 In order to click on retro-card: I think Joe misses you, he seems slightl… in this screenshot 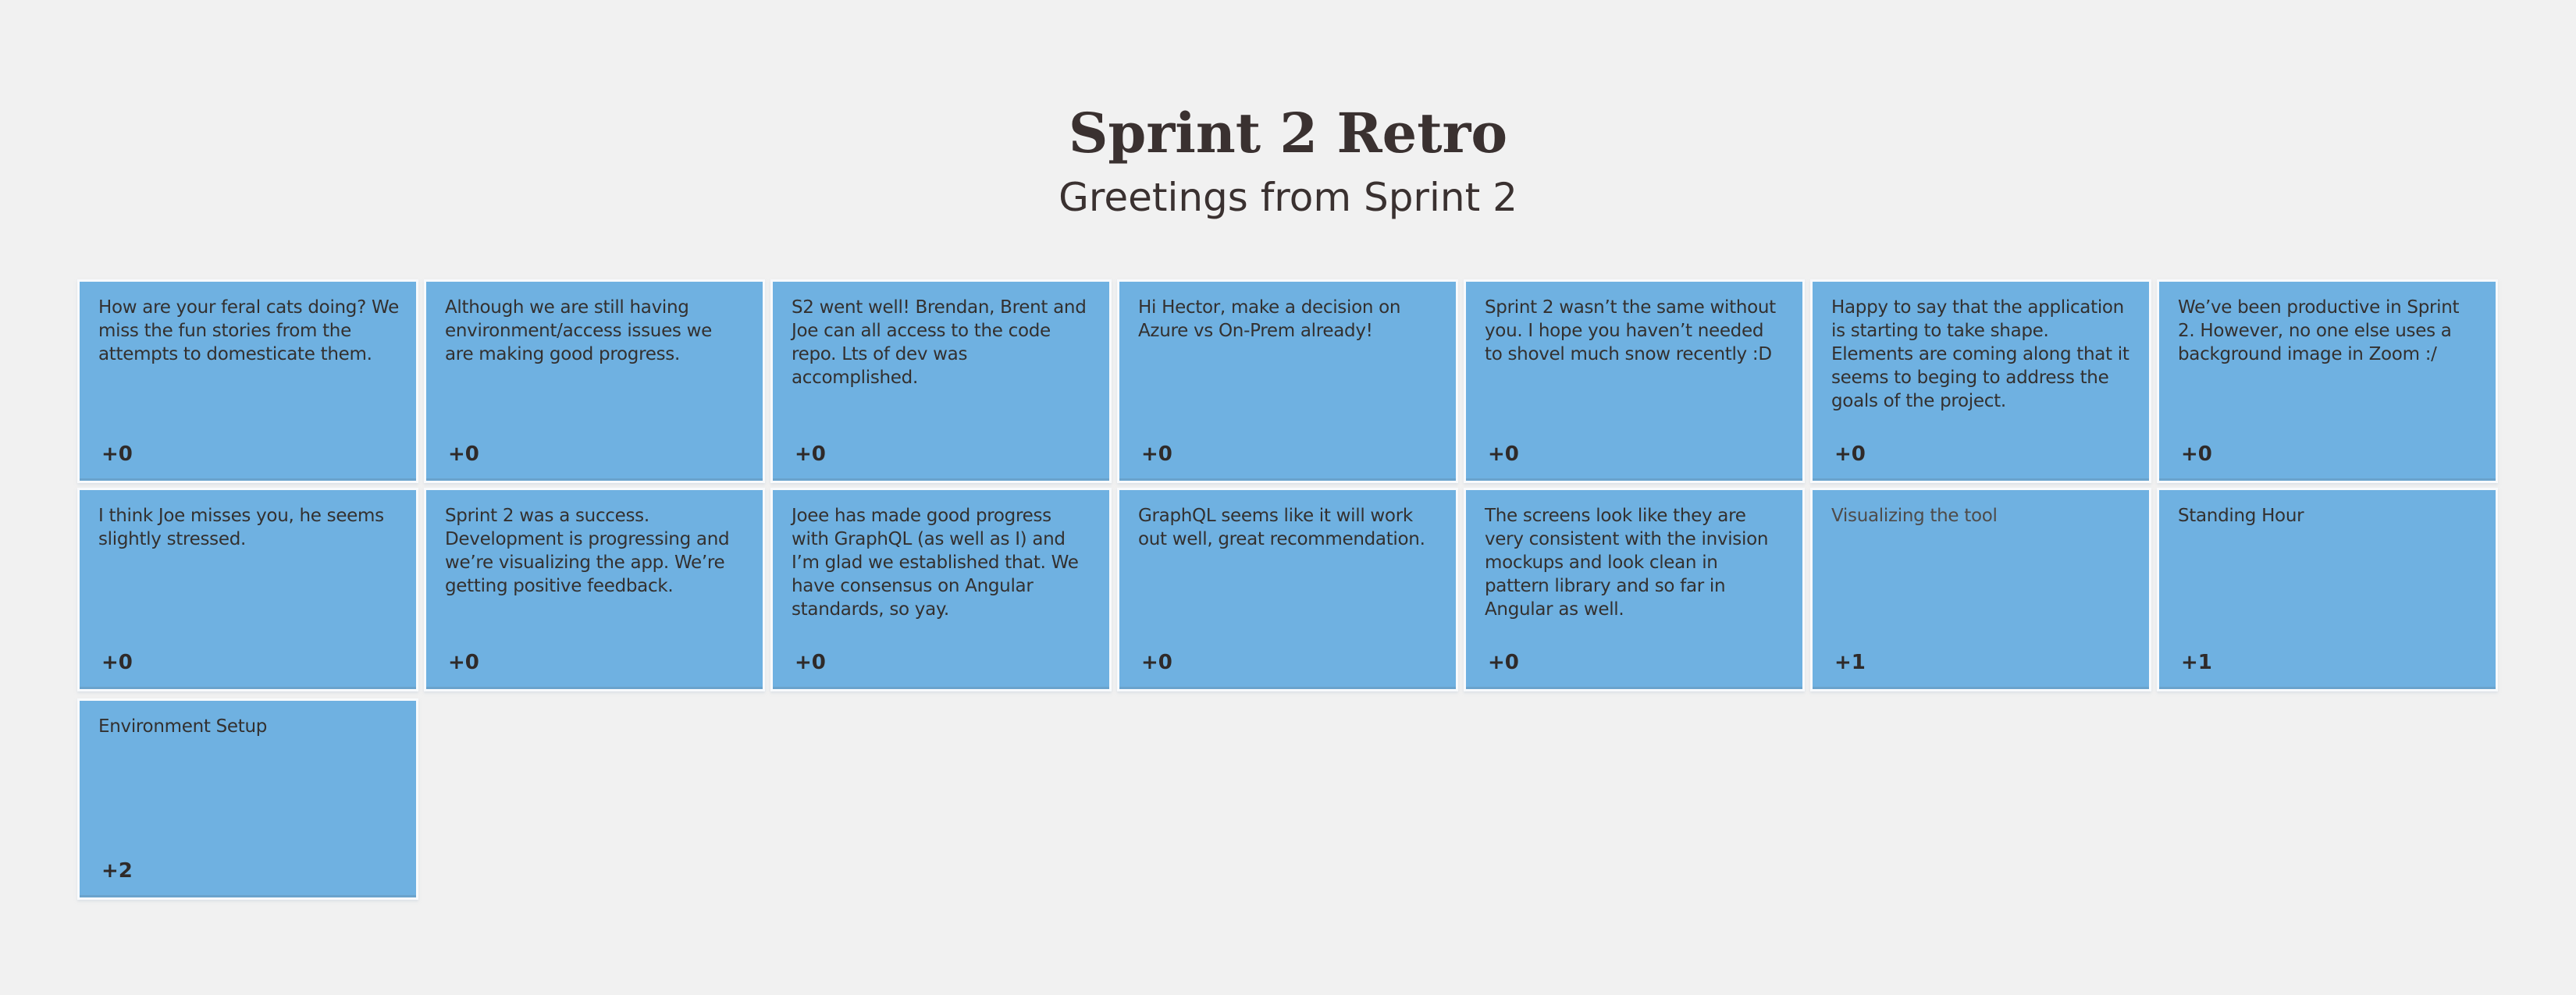, I will do `click(248, 590)`.